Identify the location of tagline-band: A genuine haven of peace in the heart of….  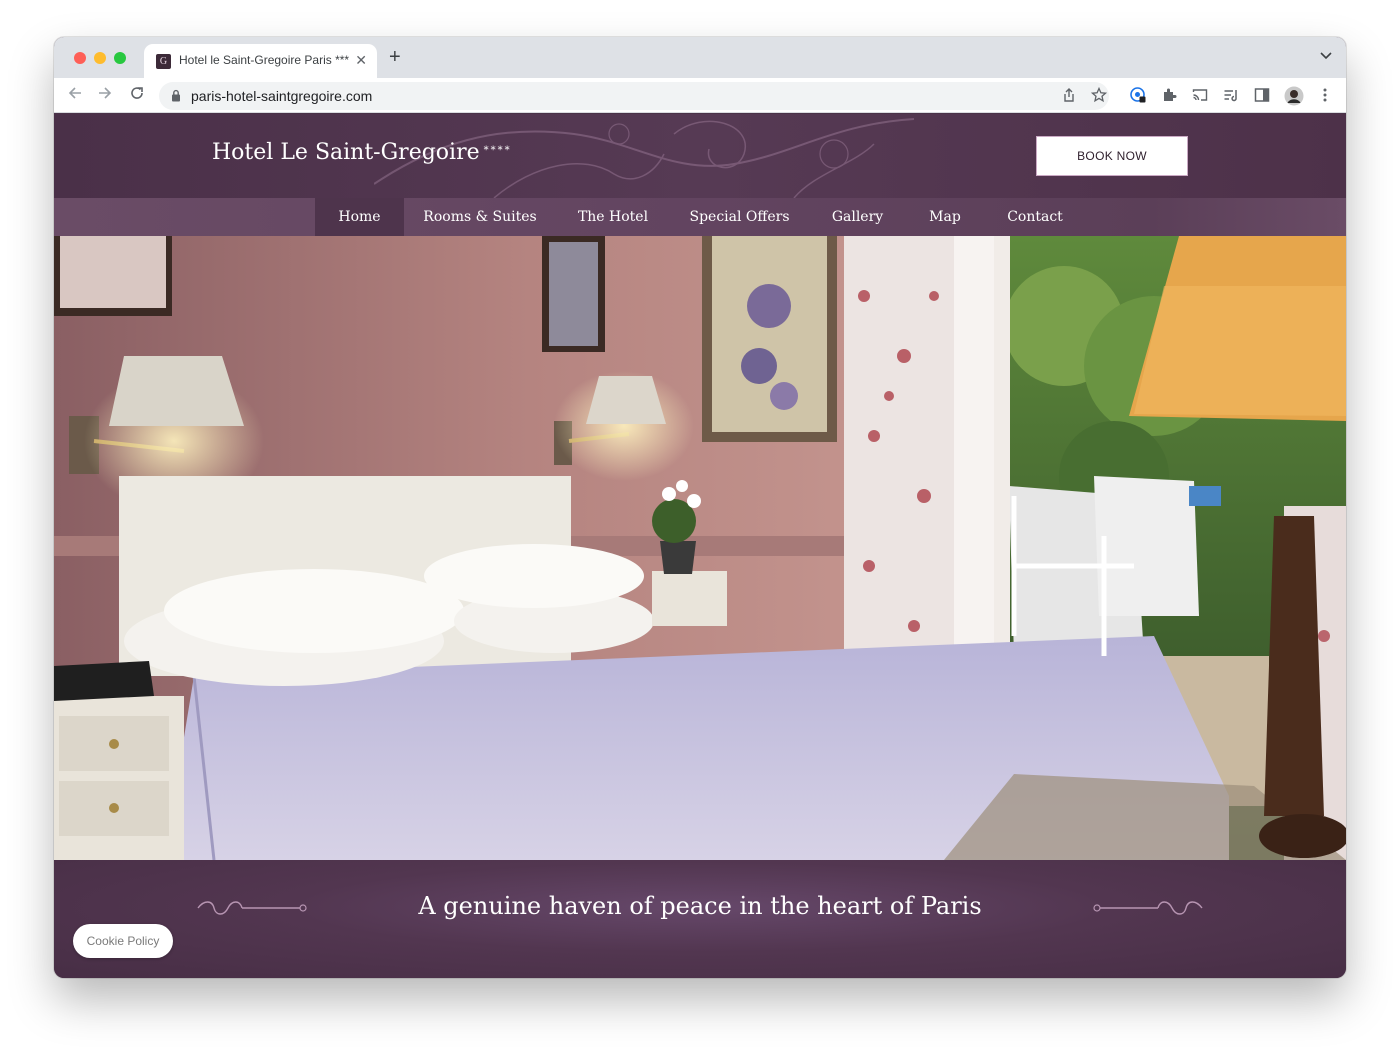
(700, 919).